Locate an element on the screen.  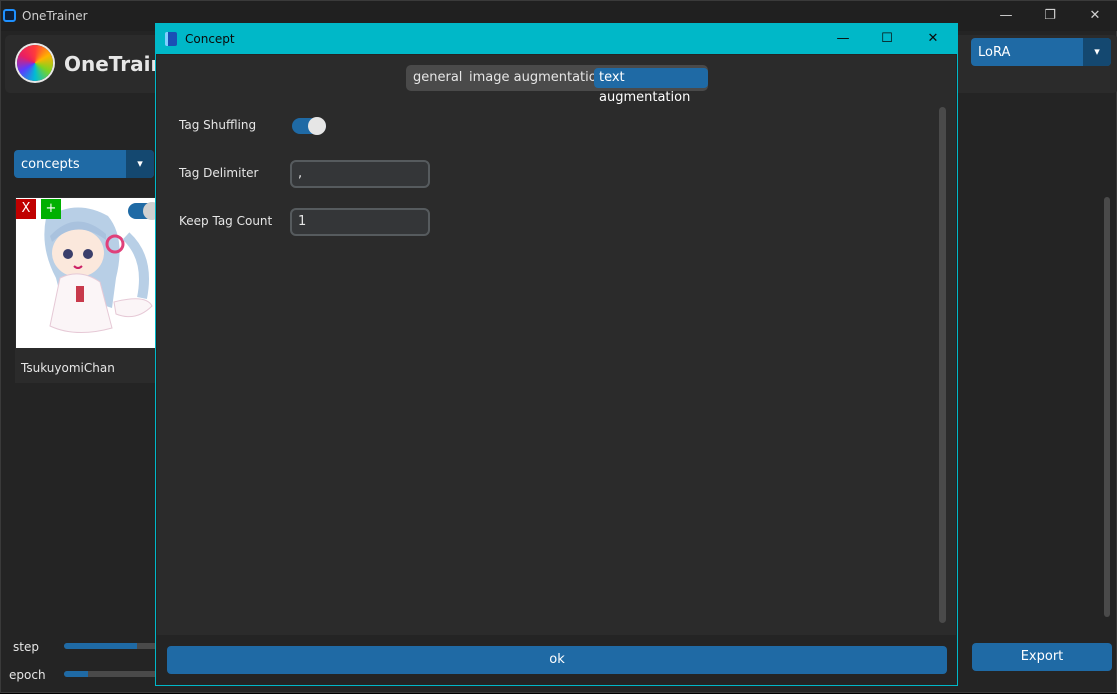
concept-thumbnail is located at coordinates (86, 273).